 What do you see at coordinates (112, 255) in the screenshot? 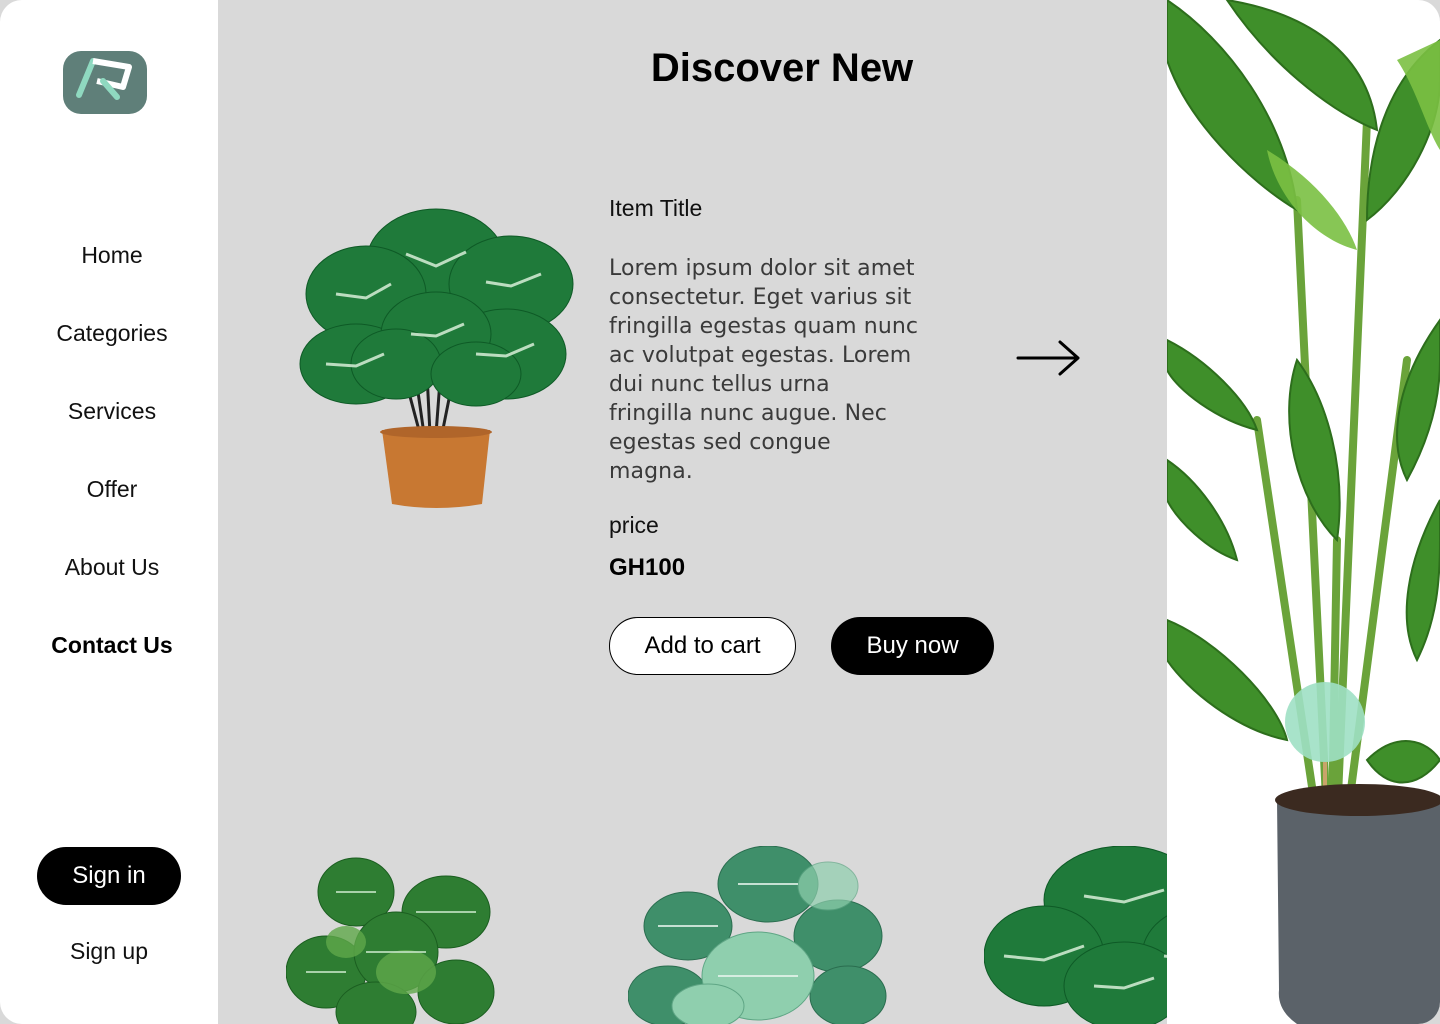
I see `nav-home: Home` at bounding box center [112, 255].